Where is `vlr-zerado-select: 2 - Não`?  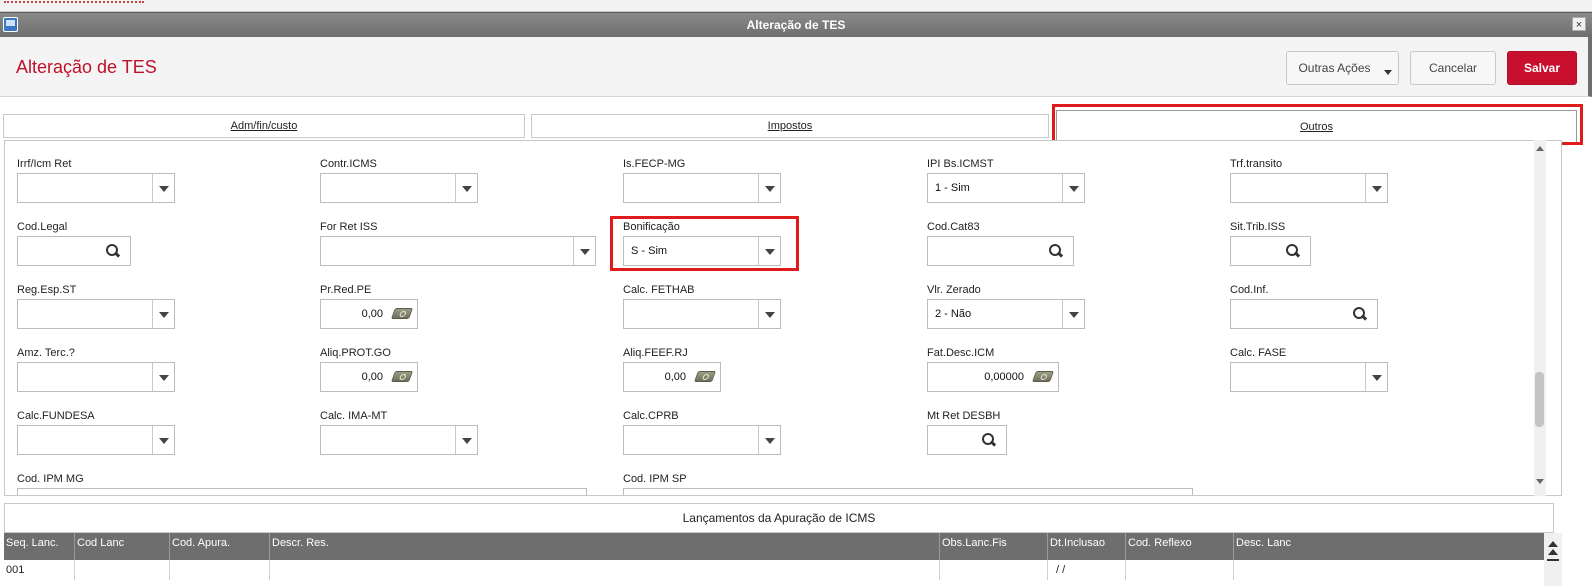
vlr-zerado-select: 2 - Não is located at coordinates (1006, 314).